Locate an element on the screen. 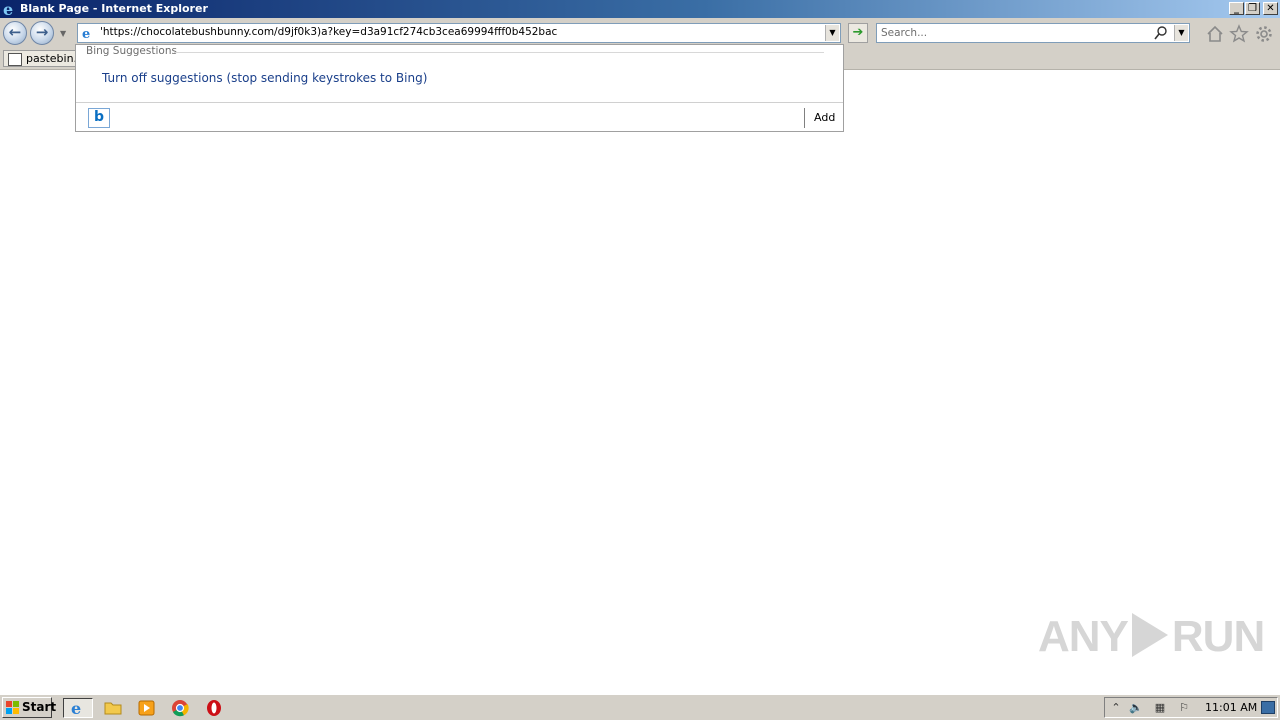 The image size is (1280, 721). suggestions-header: Bing Suggestions is located at coordinates (131, 51).